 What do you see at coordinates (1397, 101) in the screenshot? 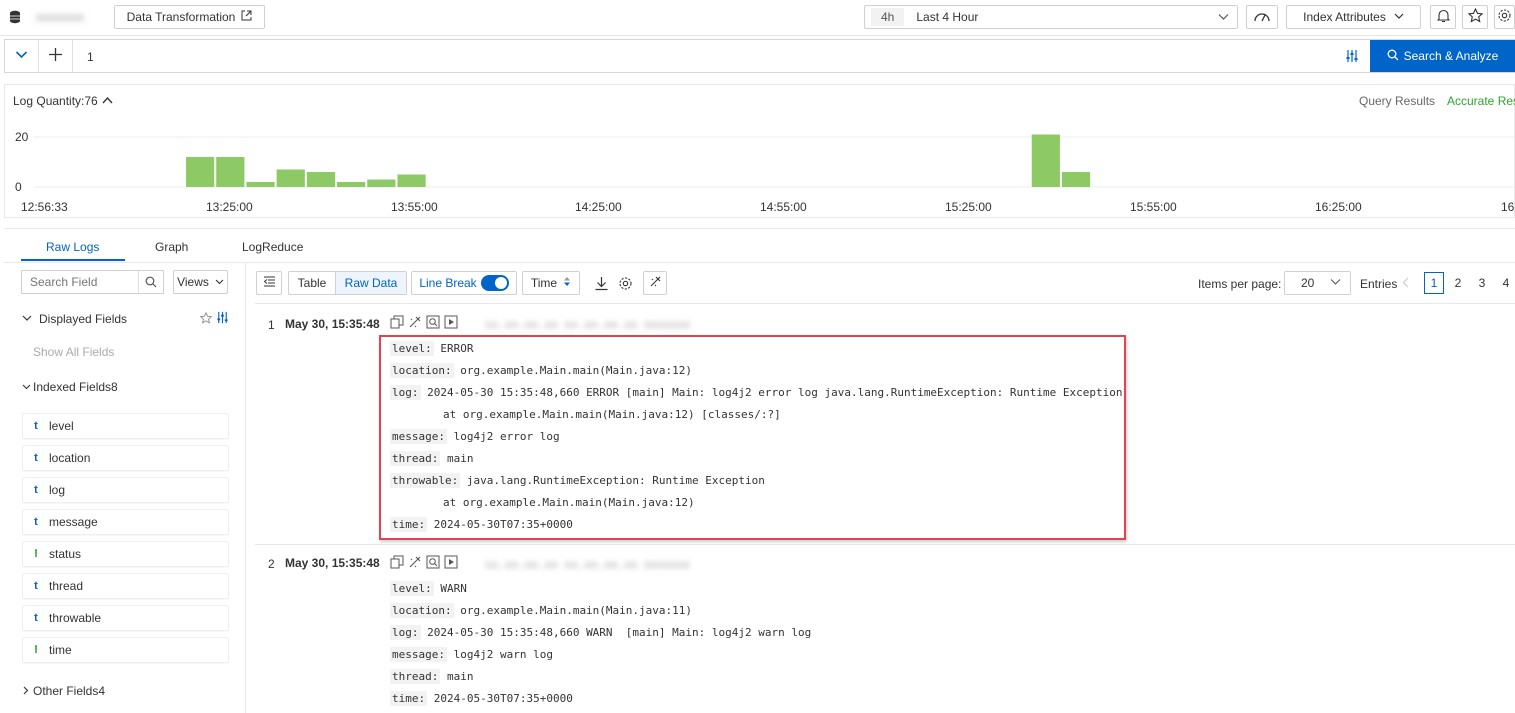
I see `query-results-label: Query Results` at bounding box center [1397, 101].